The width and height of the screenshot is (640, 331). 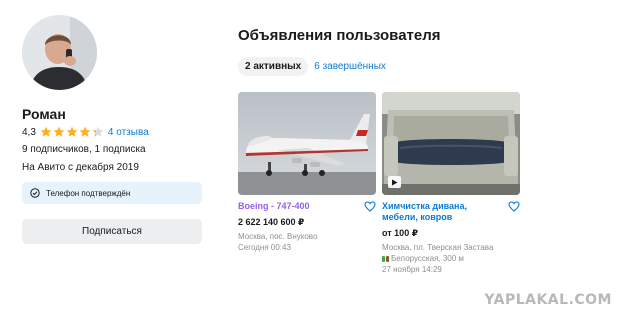 I want to click on listing-location: Москва, пос. Внуково, so click(x=278, y=236).